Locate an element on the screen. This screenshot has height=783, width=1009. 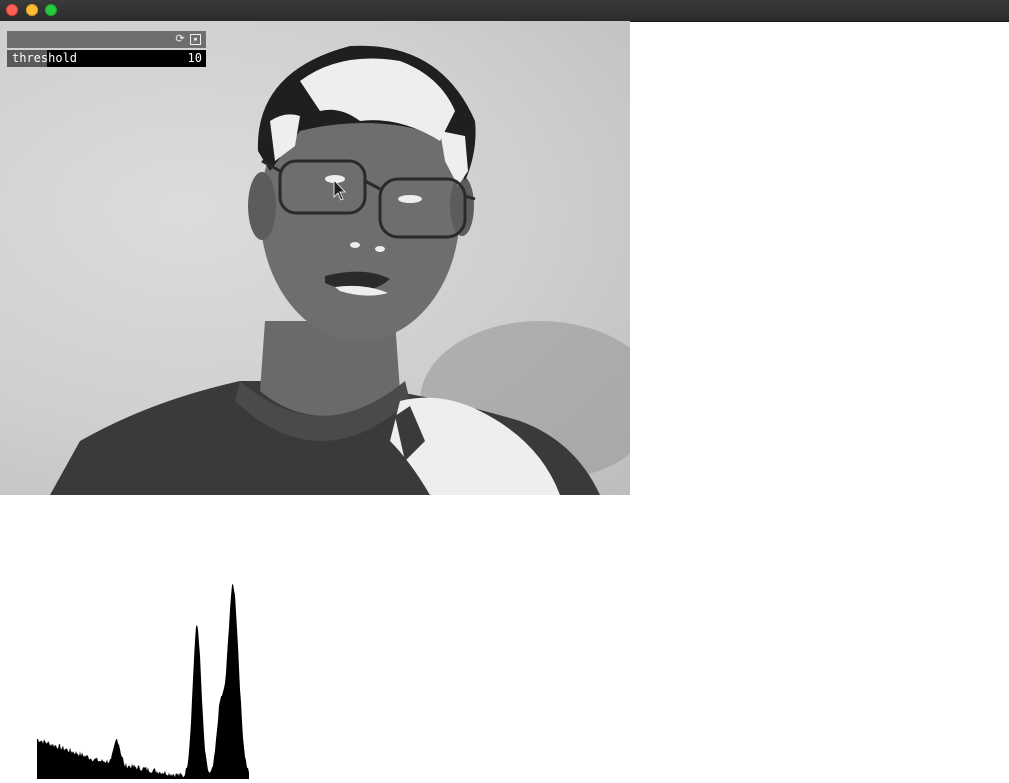
window-minimize-button is located at coordinates (32, 10).